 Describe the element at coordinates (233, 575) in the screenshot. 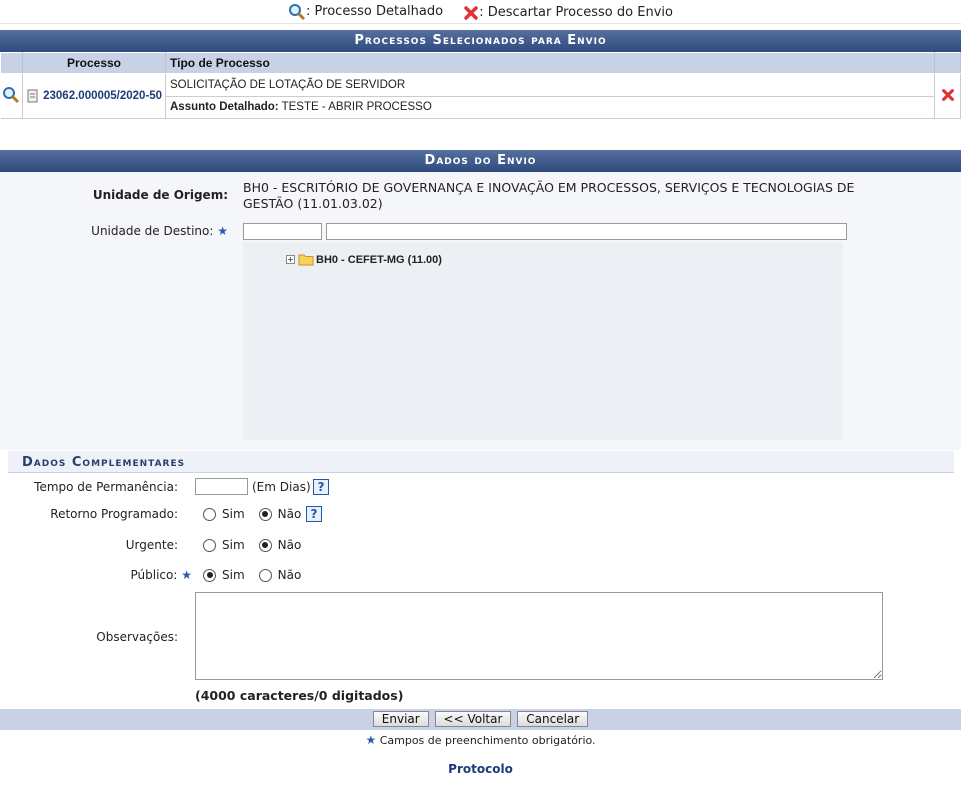

I see `publico-sim-label: Sim` at that location.